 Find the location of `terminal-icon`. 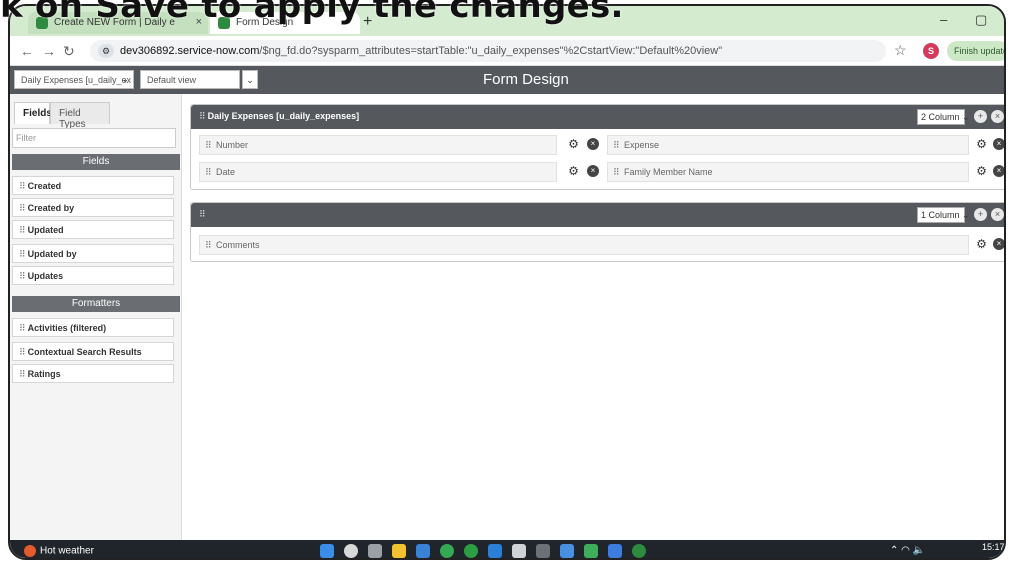

terminal-icon is located at coordinates (543, 551).